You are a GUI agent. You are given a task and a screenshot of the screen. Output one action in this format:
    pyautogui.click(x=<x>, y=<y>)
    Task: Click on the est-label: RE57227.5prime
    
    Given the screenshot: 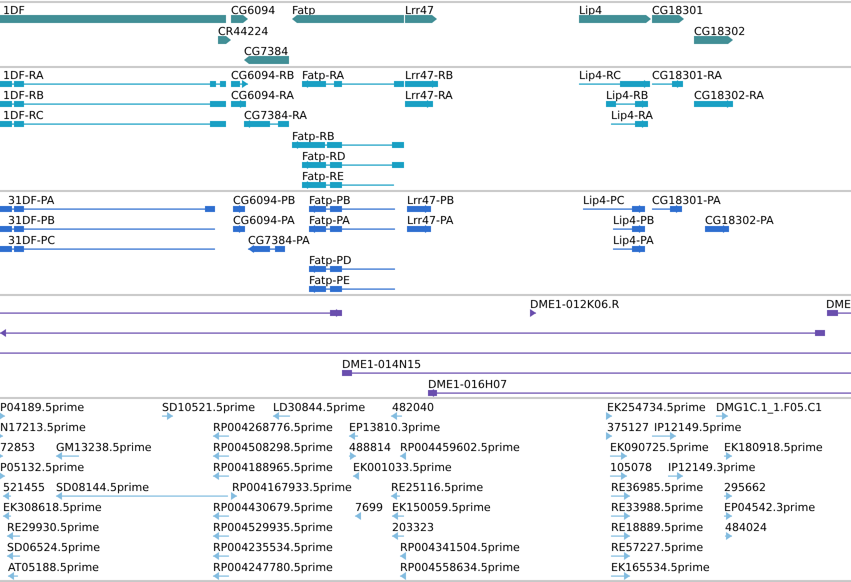 What is the action you would take?
    pyautogui.click(x=657, y=547)
    